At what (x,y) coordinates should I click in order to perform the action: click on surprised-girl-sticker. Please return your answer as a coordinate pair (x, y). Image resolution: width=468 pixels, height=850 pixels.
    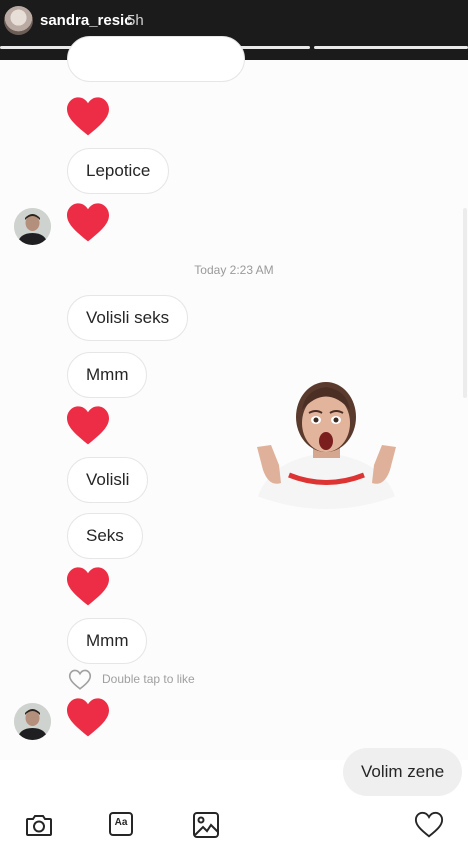
    Looking at the image, I should click on (326, 445).